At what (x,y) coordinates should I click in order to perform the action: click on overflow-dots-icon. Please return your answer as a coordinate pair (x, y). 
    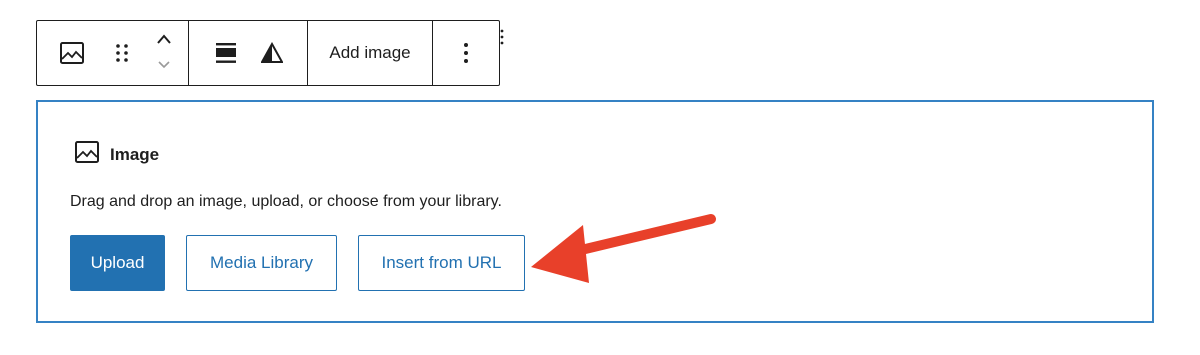
    Looking at the image, I should click on (502, 39).